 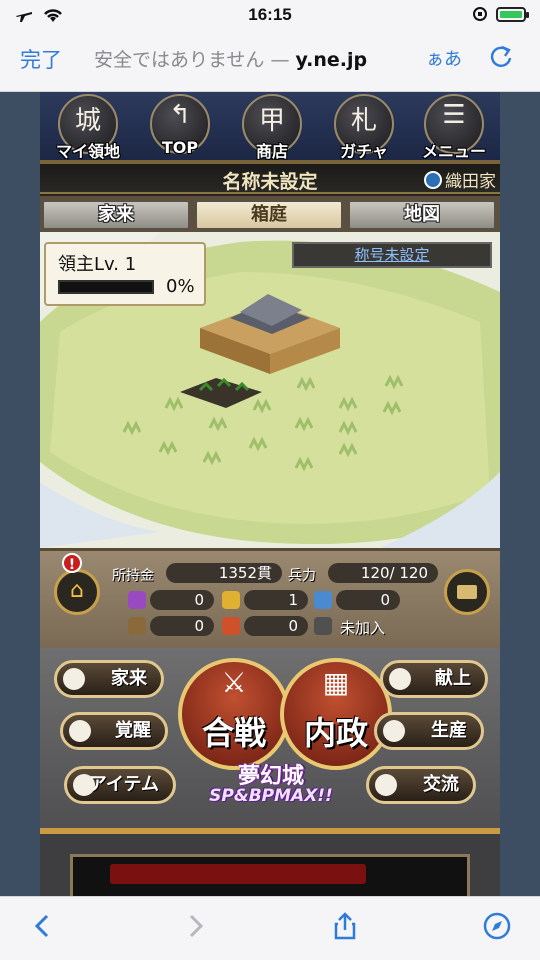 I want to click on tab-garden: 箱庭, so click(x=269, y=215).